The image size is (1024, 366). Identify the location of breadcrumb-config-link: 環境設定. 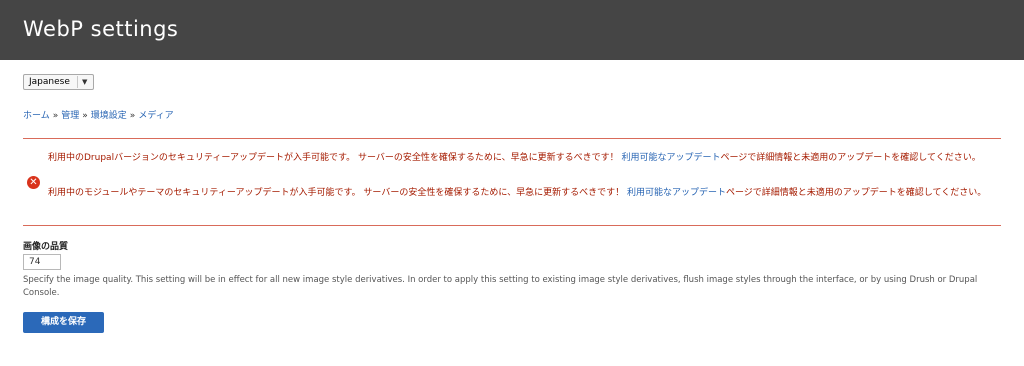
(109, 116).